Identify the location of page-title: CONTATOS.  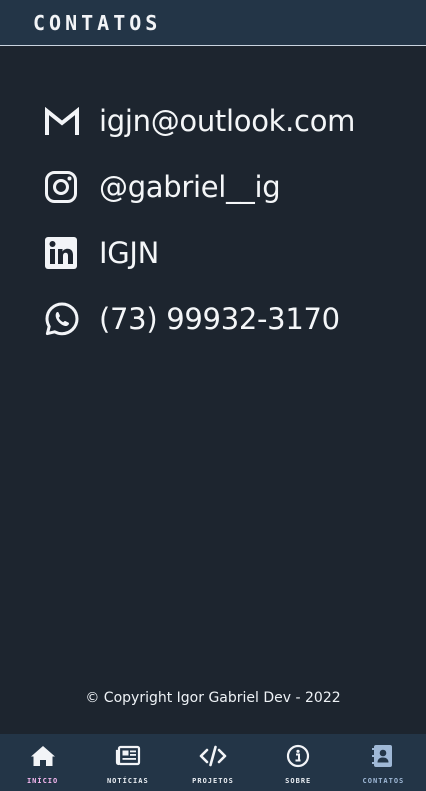
(97, 23).